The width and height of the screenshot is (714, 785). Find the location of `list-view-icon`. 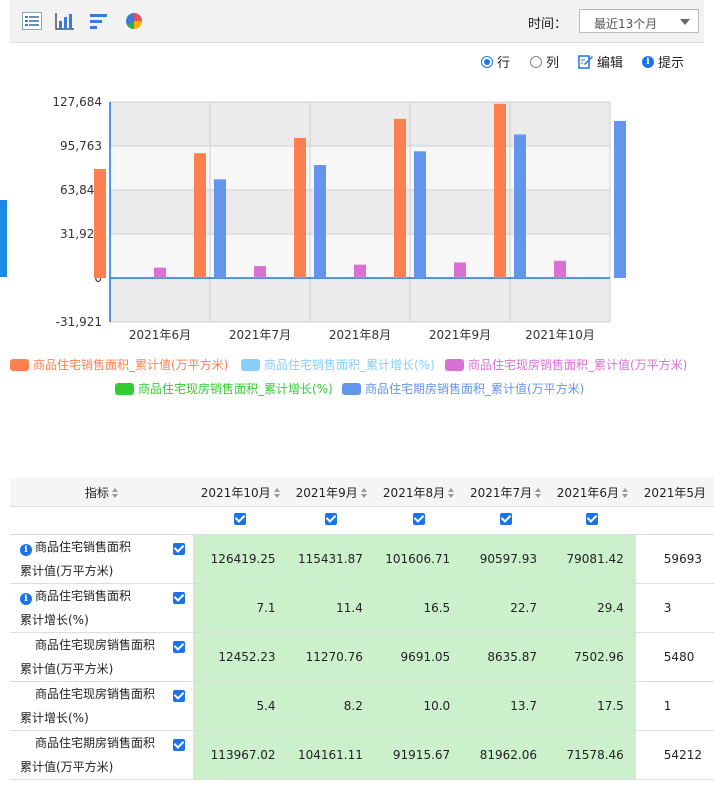

list-view-icon is located at coordinates (32, 21).